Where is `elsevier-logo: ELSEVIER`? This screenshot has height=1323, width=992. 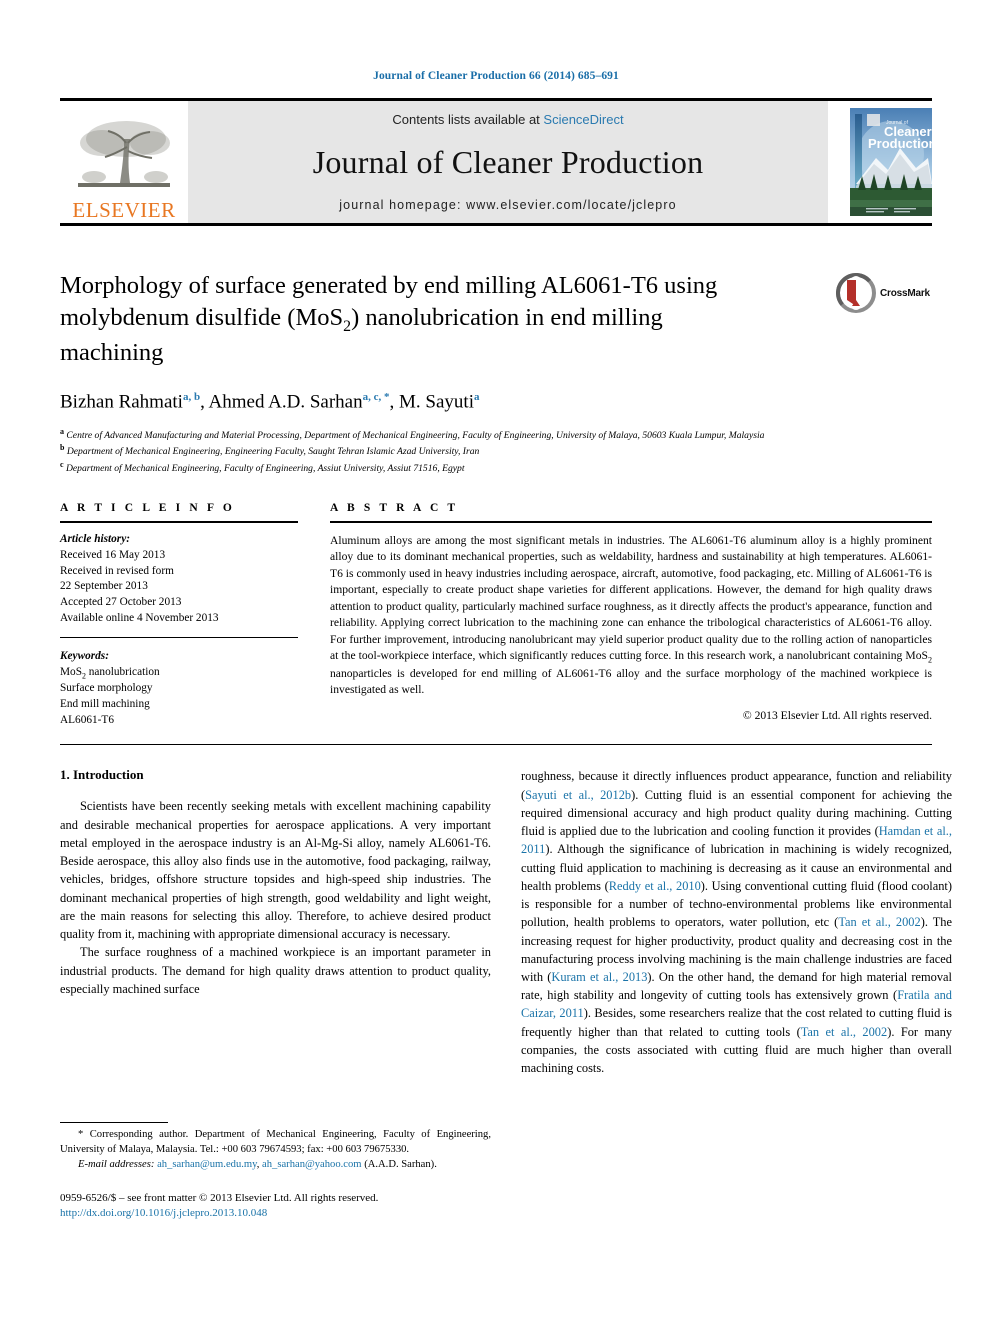
elsevier-logo: ELSEVIER is located at coordinates (124, 162).